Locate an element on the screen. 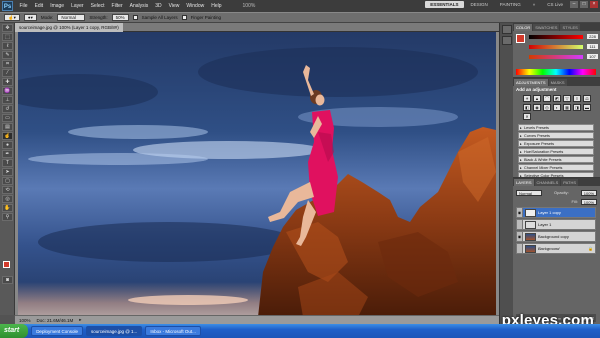  preset-channel-mixer: Channel Mixer Presets is located at coordinates (556, 167).